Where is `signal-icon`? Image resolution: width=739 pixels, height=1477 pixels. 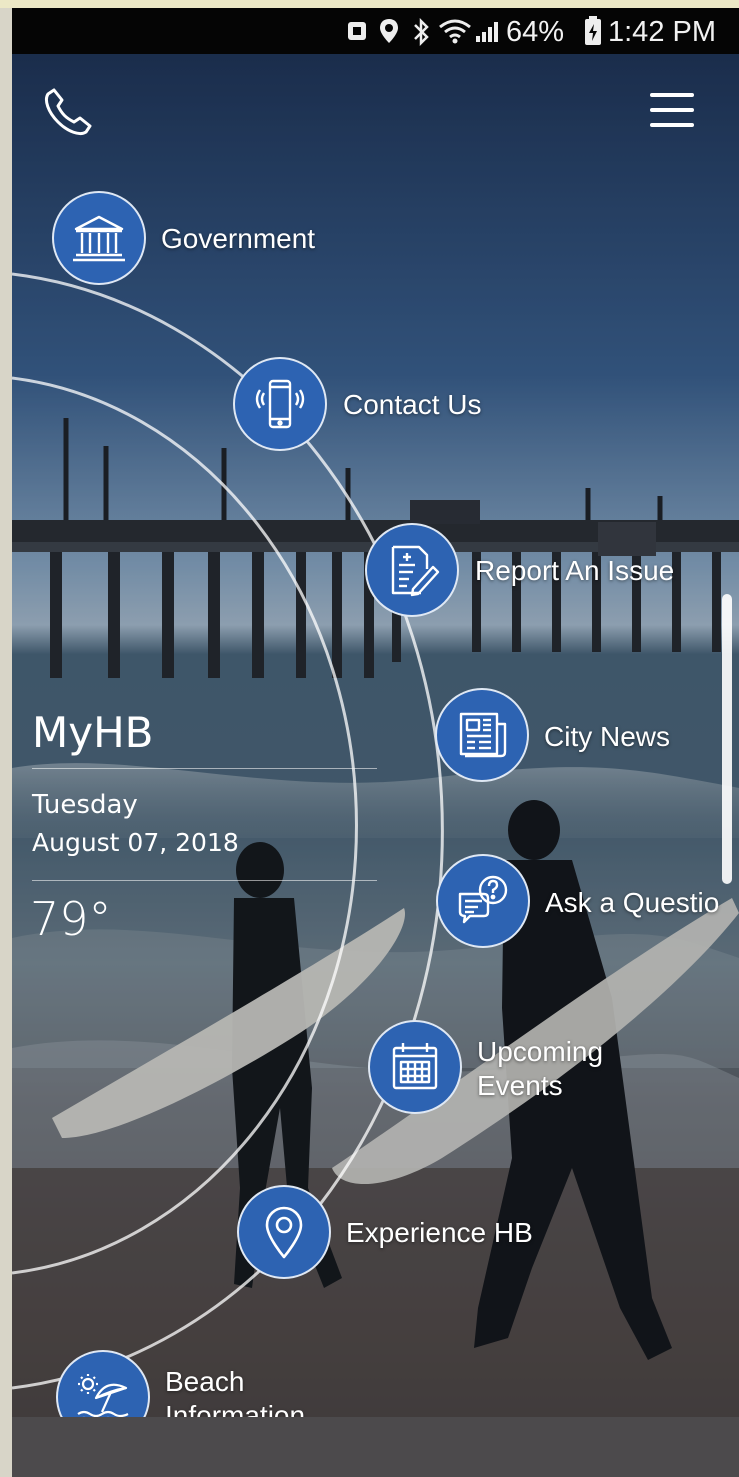
signal-icon is located at coordinates (487, 32).